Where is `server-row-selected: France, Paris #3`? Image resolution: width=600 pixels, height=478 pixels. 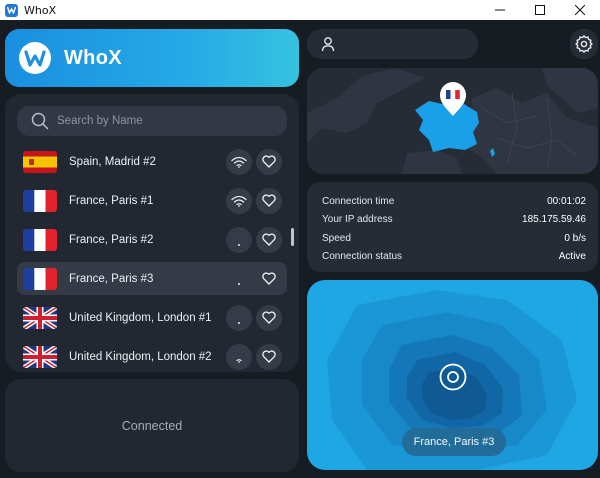
server-row-selected: France, Paris #3 is located at coordinates (152, 278).